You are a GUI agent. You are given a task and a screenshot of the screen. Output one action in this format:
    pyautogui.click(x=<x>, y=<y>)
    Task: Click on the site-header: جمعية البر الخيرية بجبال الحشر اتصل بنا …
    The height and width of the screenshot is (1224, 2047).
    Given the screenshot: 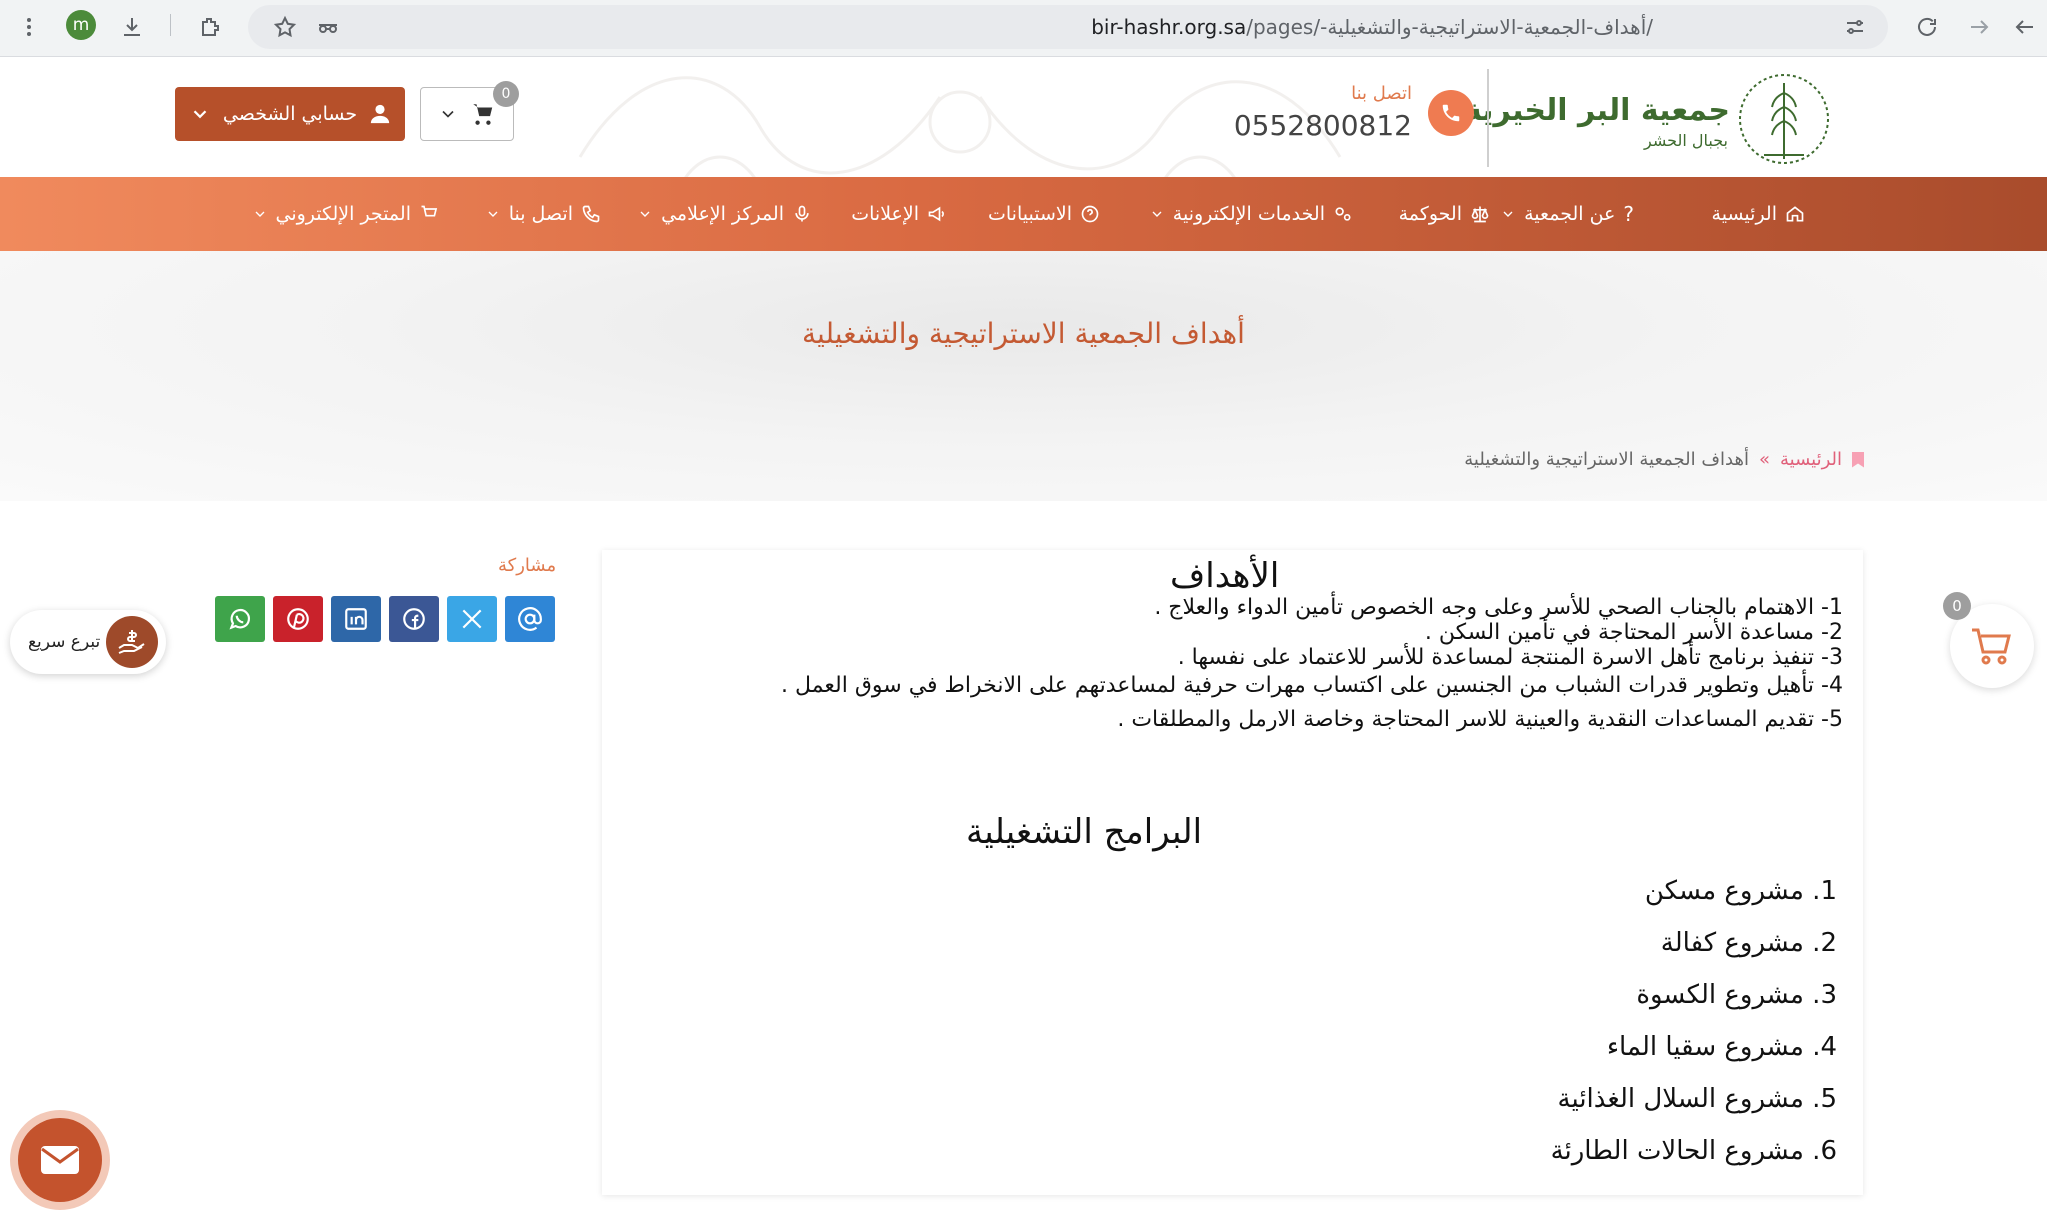 What is the action you would take?
    pyautogui.click(x=1023, y=117)
    